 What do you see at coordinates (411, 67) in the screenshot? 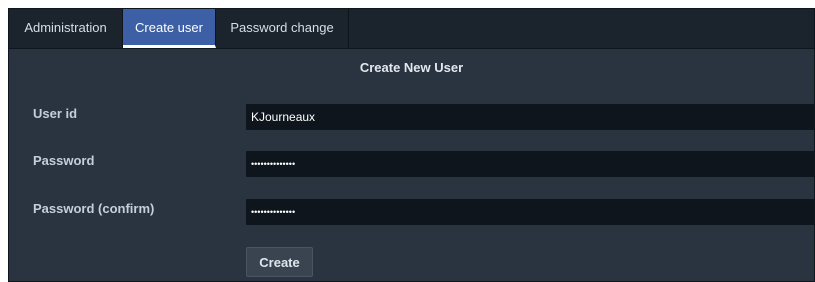
I see `form-title: Create New User` at bounding box center [411, 67].